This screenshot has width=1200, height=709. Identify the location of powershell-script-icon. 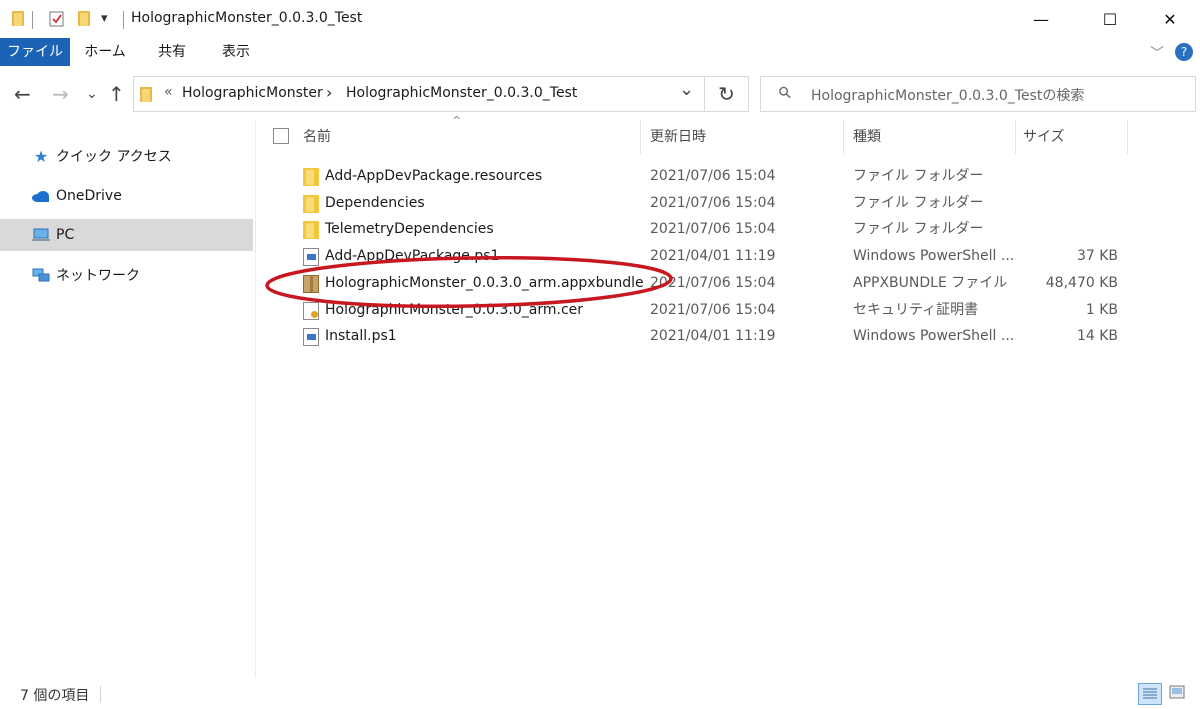
(311, 337).